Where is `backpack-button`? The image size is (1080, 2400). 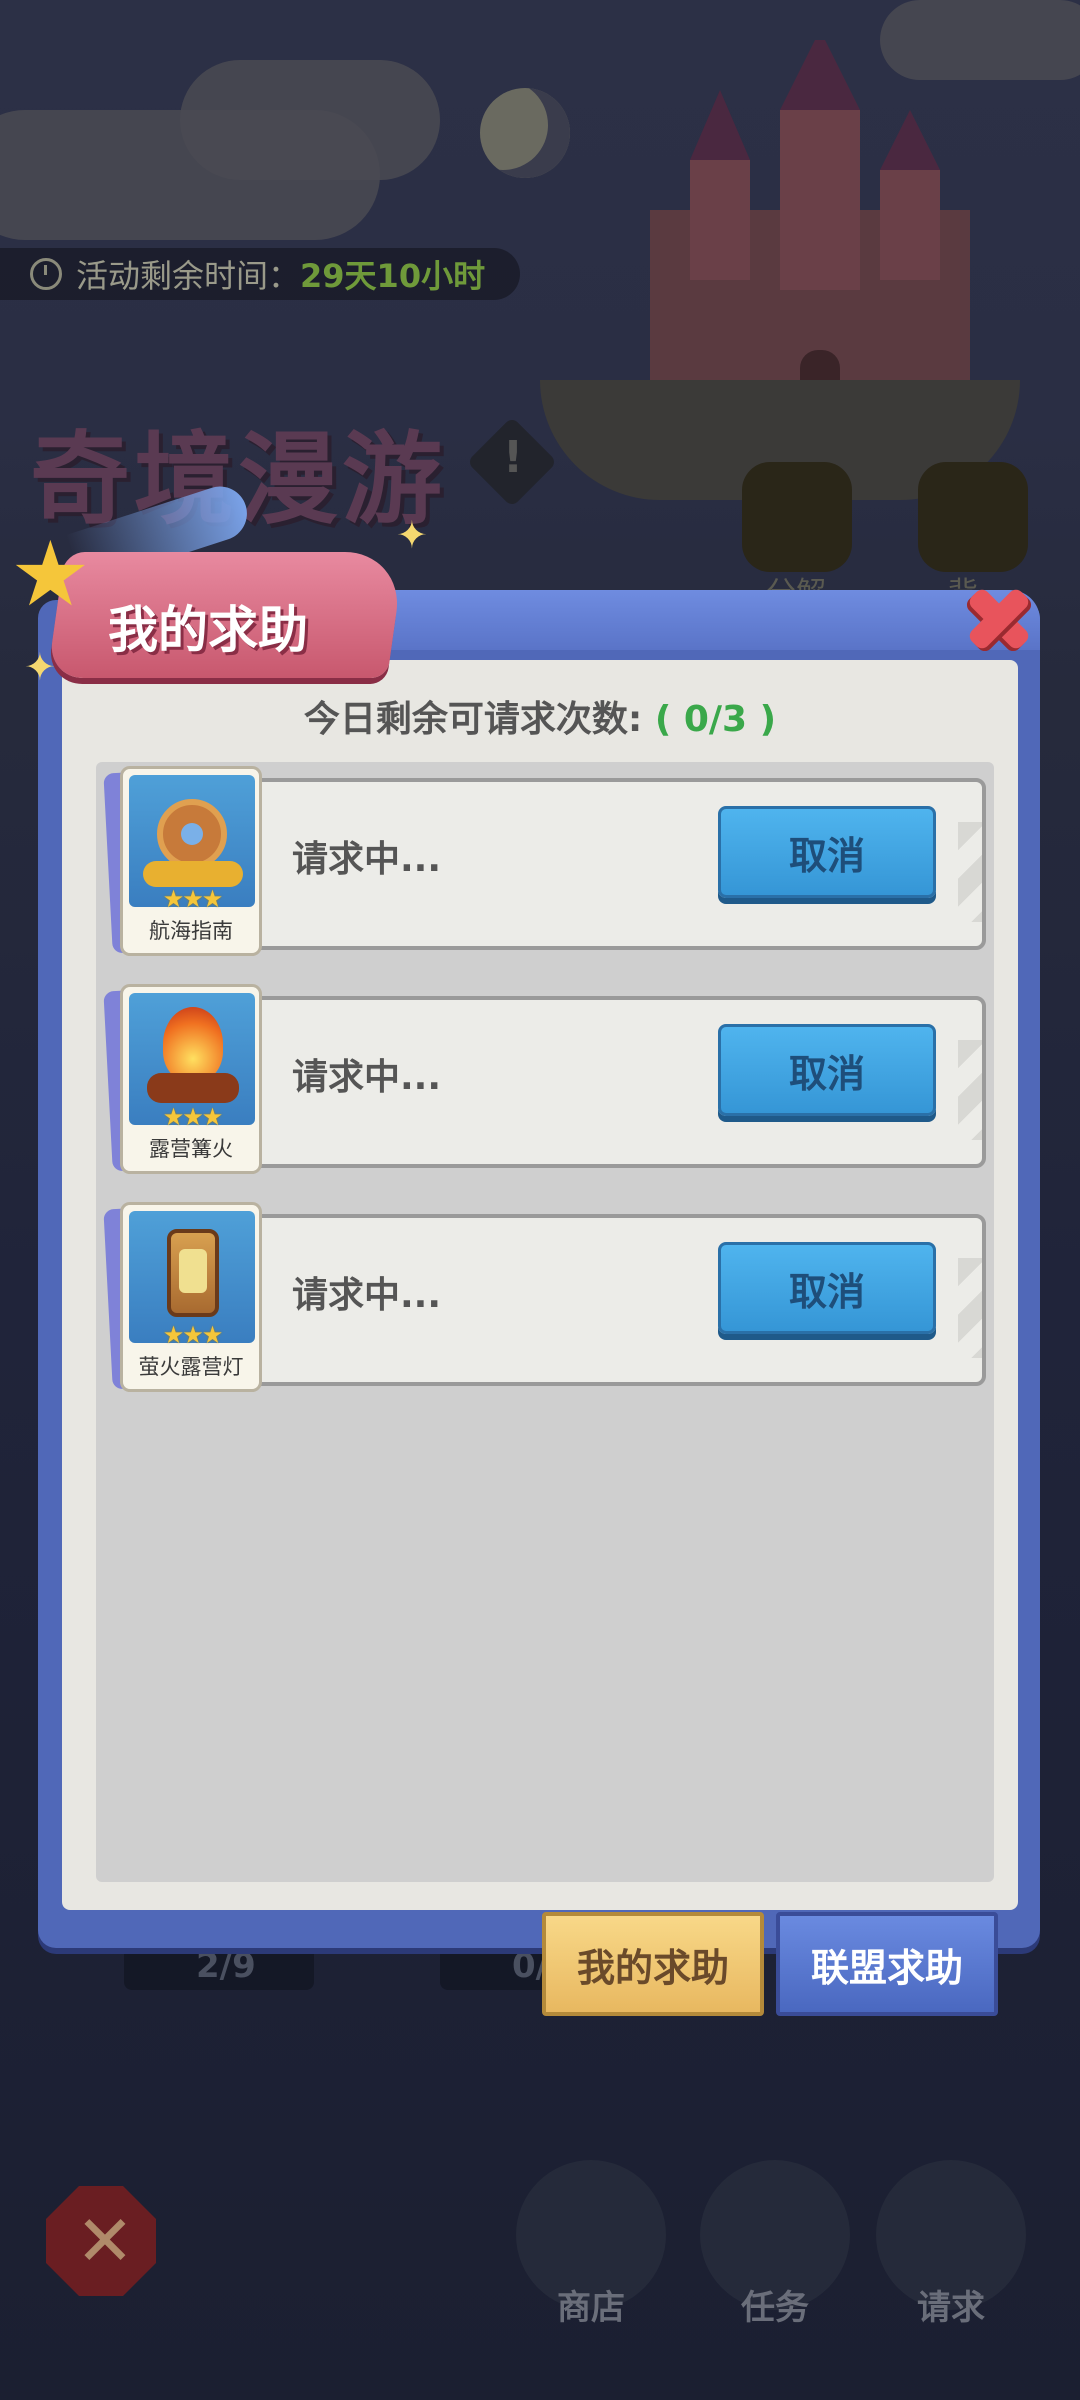 backpack-button is located at coordinates (973, 517).